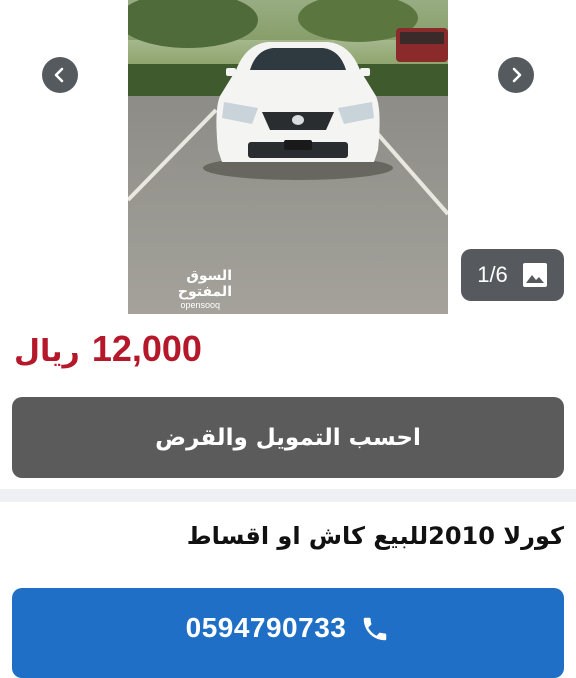 The height and width of the screenshot is (678, 576). I want to click on image-icon, so click(534, 275).